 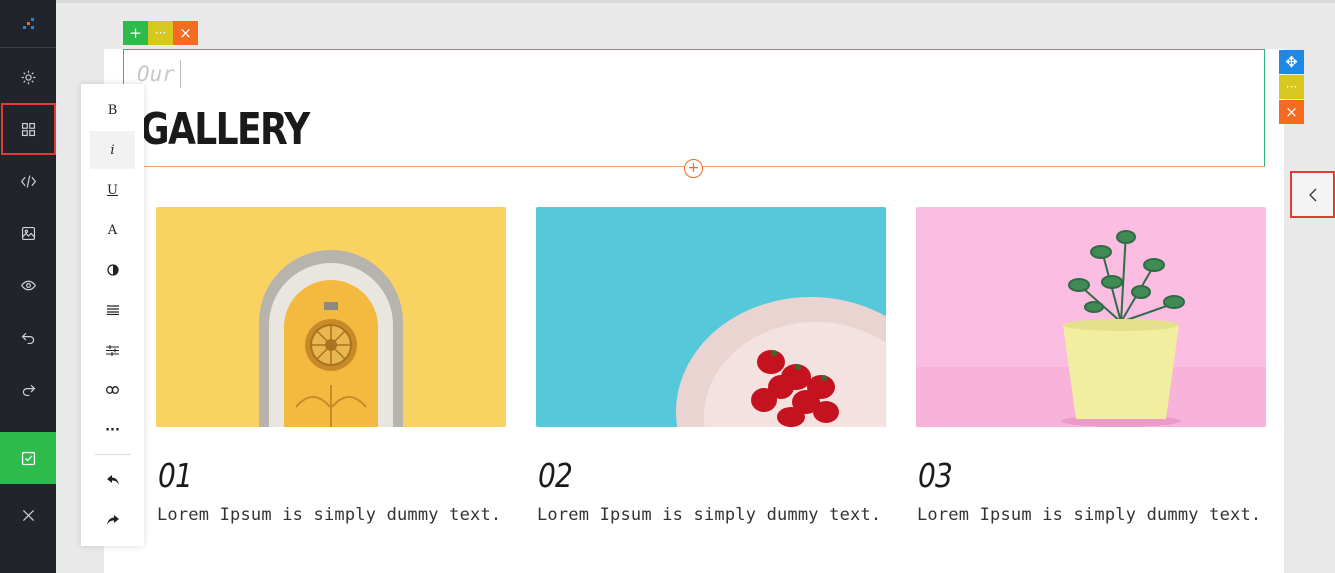 What do you see at coordinates (935, 475) in the screenshot?
I see `gallery-number: 03` at bounding box center [935, 475].